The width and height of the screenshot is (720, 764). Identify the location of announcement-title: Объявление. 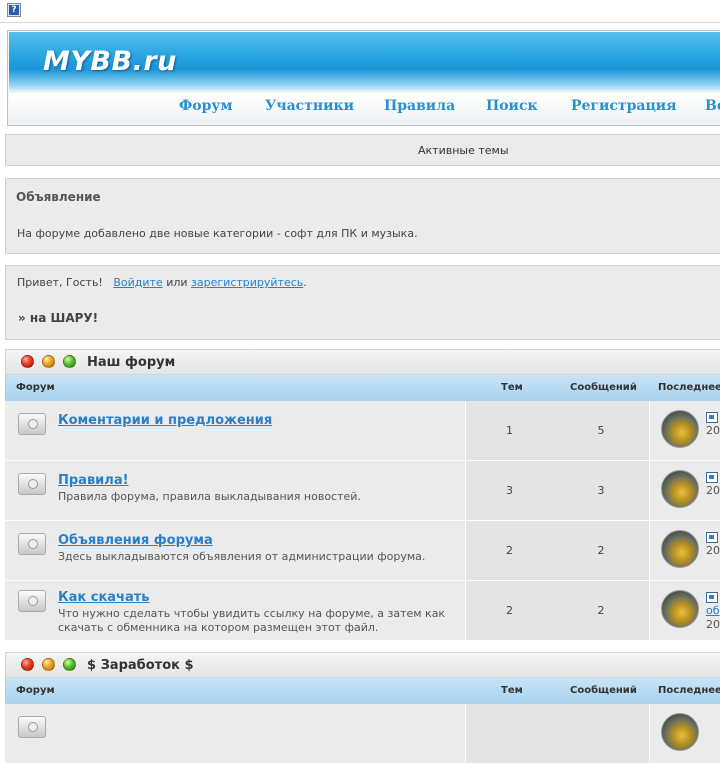
(58, 197).